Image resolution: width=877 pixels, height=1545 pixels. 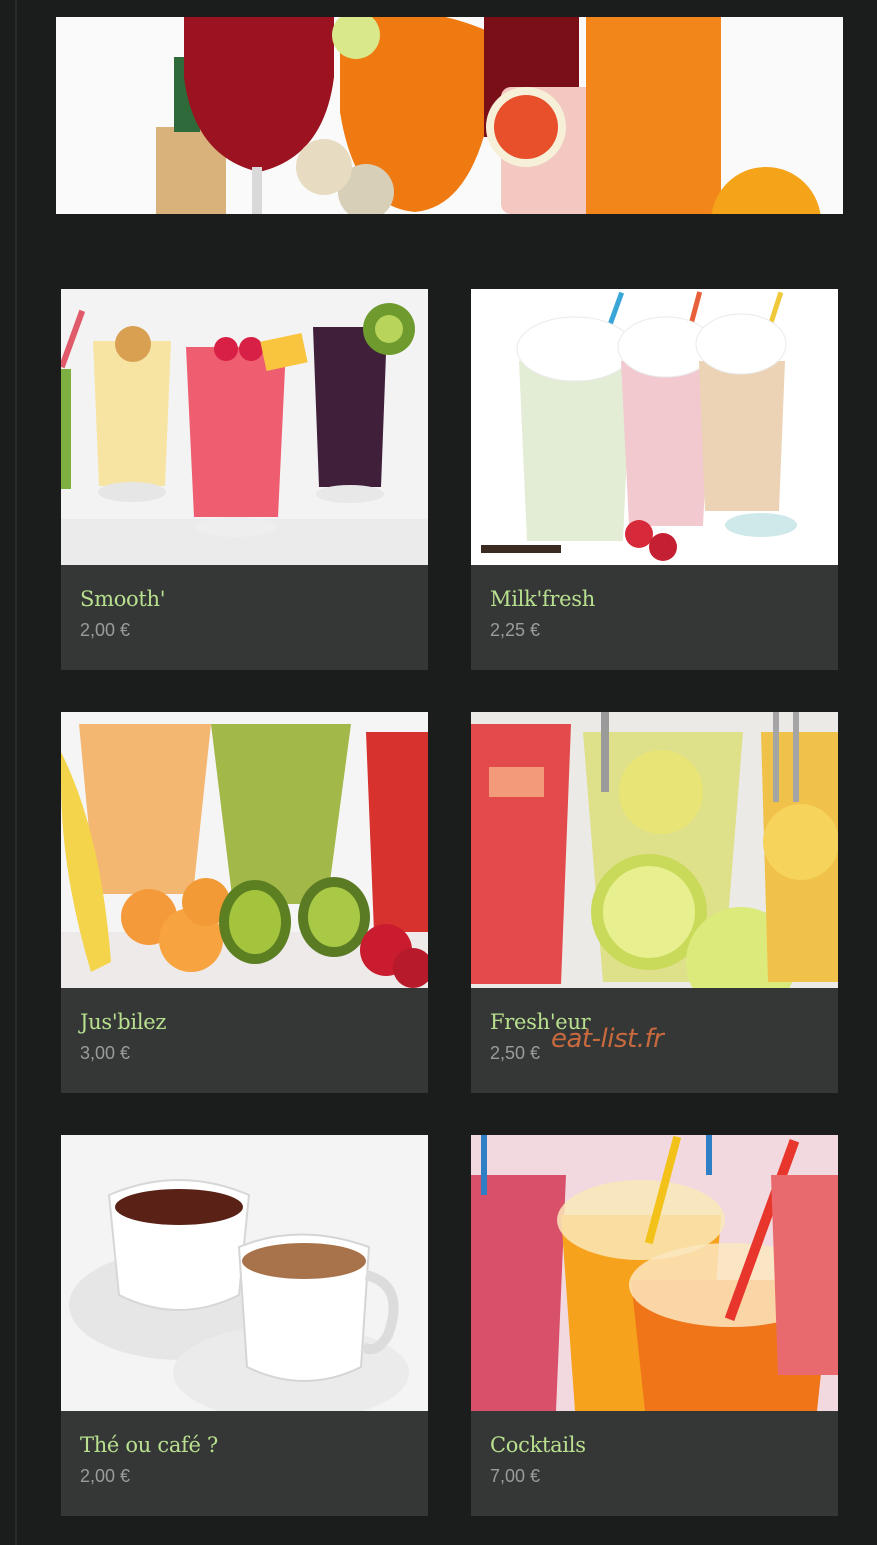 What do you see at coordinates (8, 772) in the screenshot?
I see `page-left-border` at bounding box center [8, 772].